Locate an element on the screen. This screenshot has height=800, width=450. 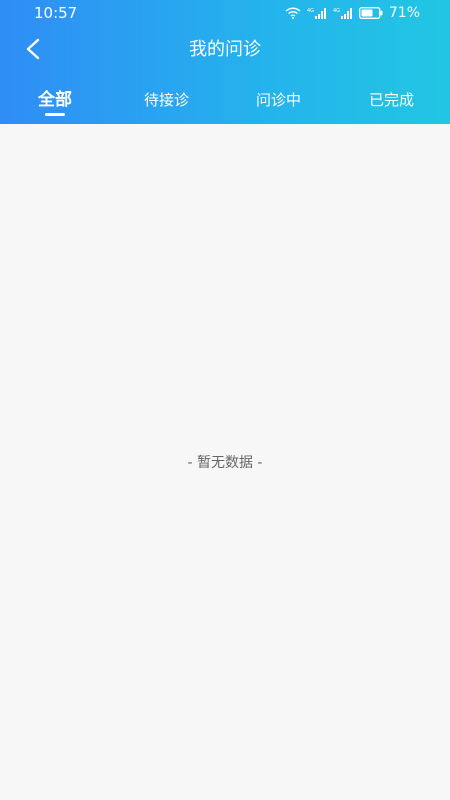
page-title: 我的问诊 is located at coordinates (225, 49).